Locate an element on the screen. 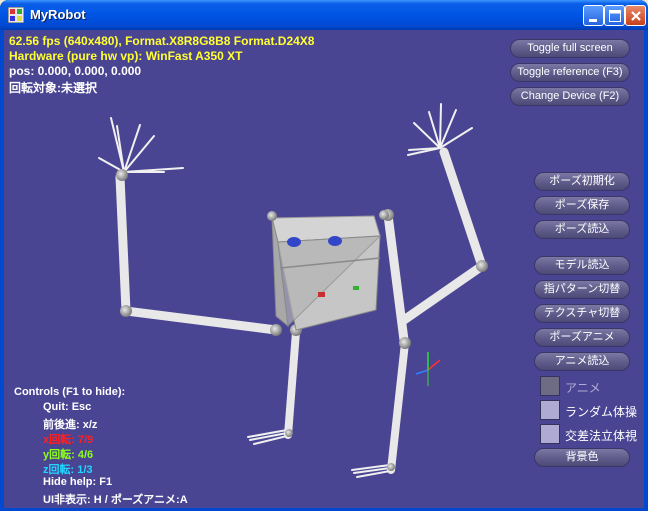  reference-axes is located at coordinates (428, 369).